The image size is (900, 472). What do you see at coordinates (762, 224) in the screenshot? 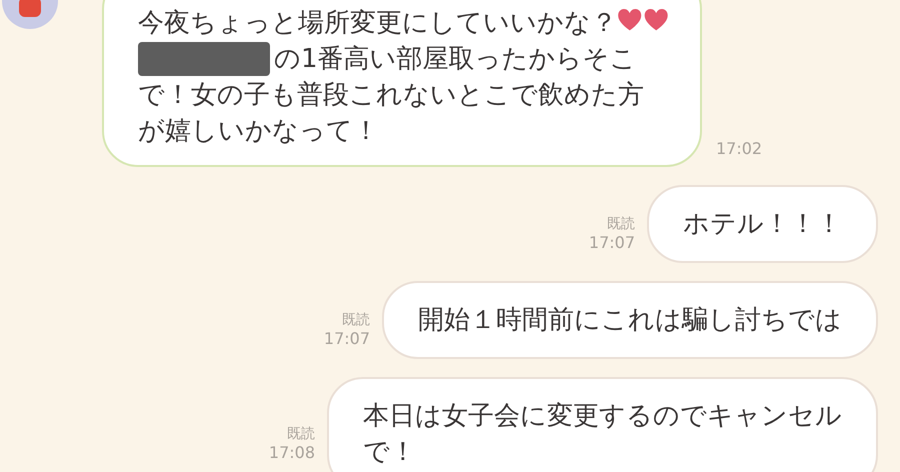
I see `message-text: ホテル！！！` at bounding box center [762, 224].